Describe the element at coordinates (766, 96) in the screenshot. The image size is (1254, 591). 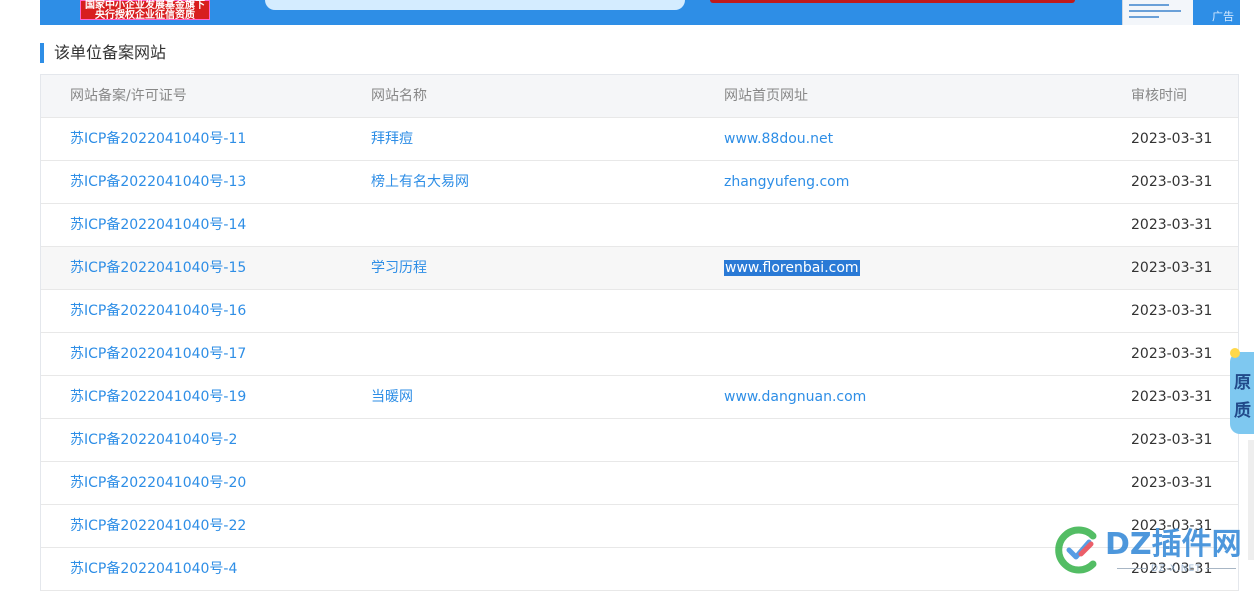
I see `column-header-home-url: 网站首页网址` at that location.